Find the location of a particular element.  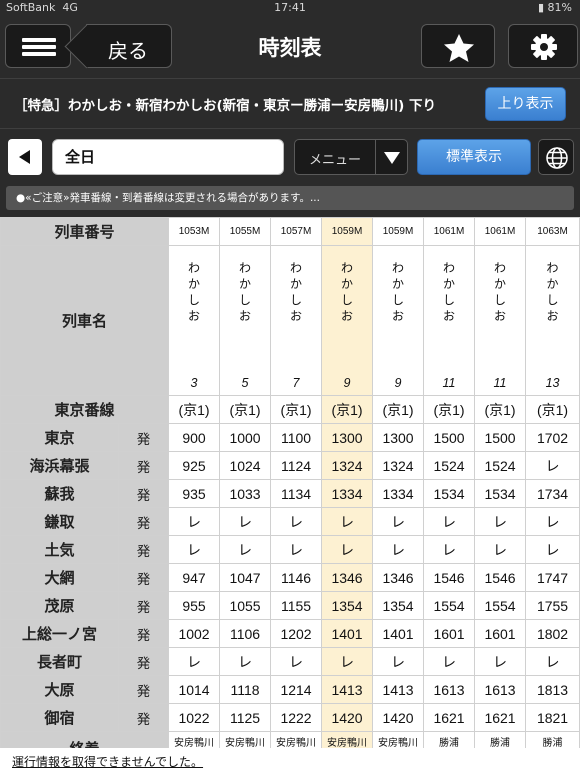

time-cell: 1055 is located at coordinates (245, 605).